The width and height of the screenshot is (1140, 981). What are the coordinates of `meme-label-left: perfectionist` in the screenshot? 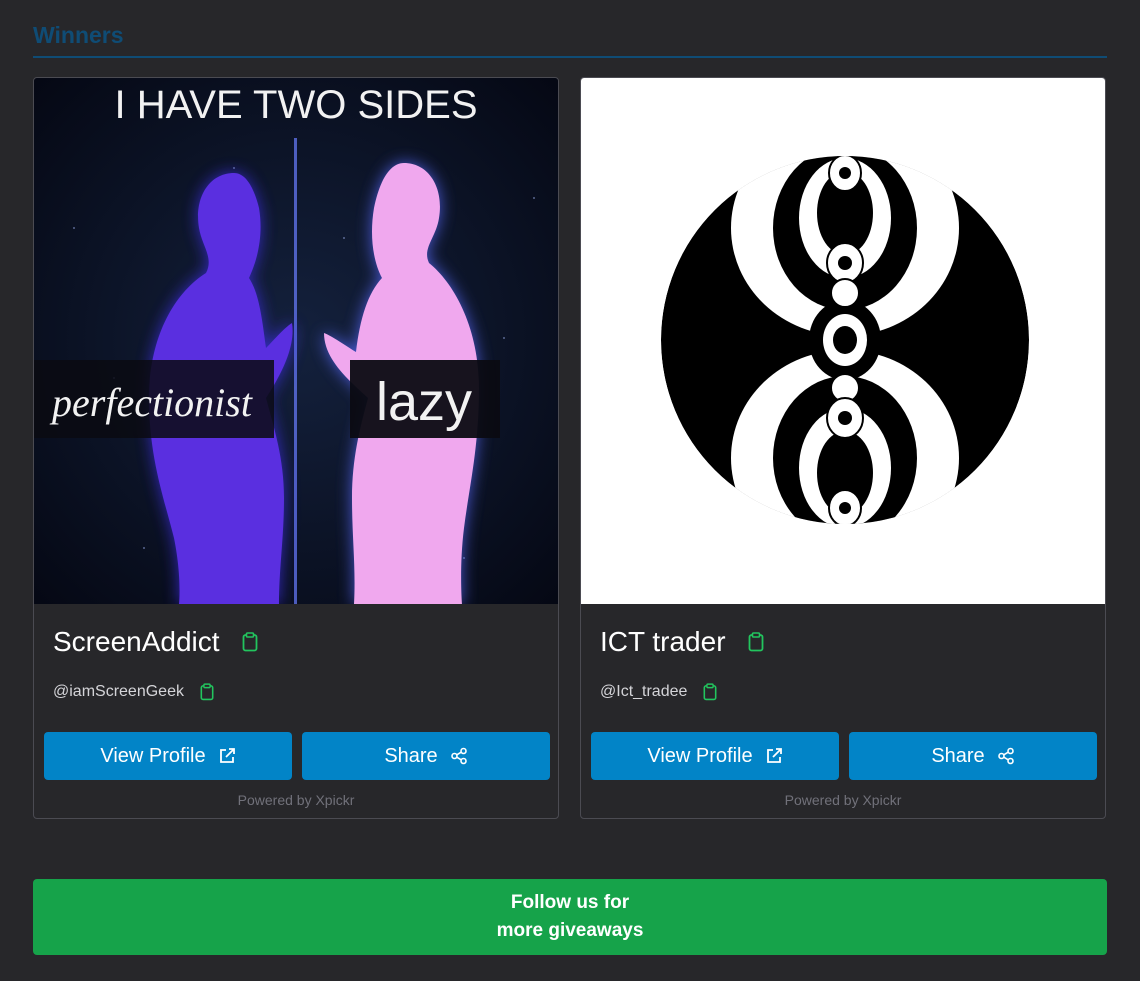 It's located at (151, 402).